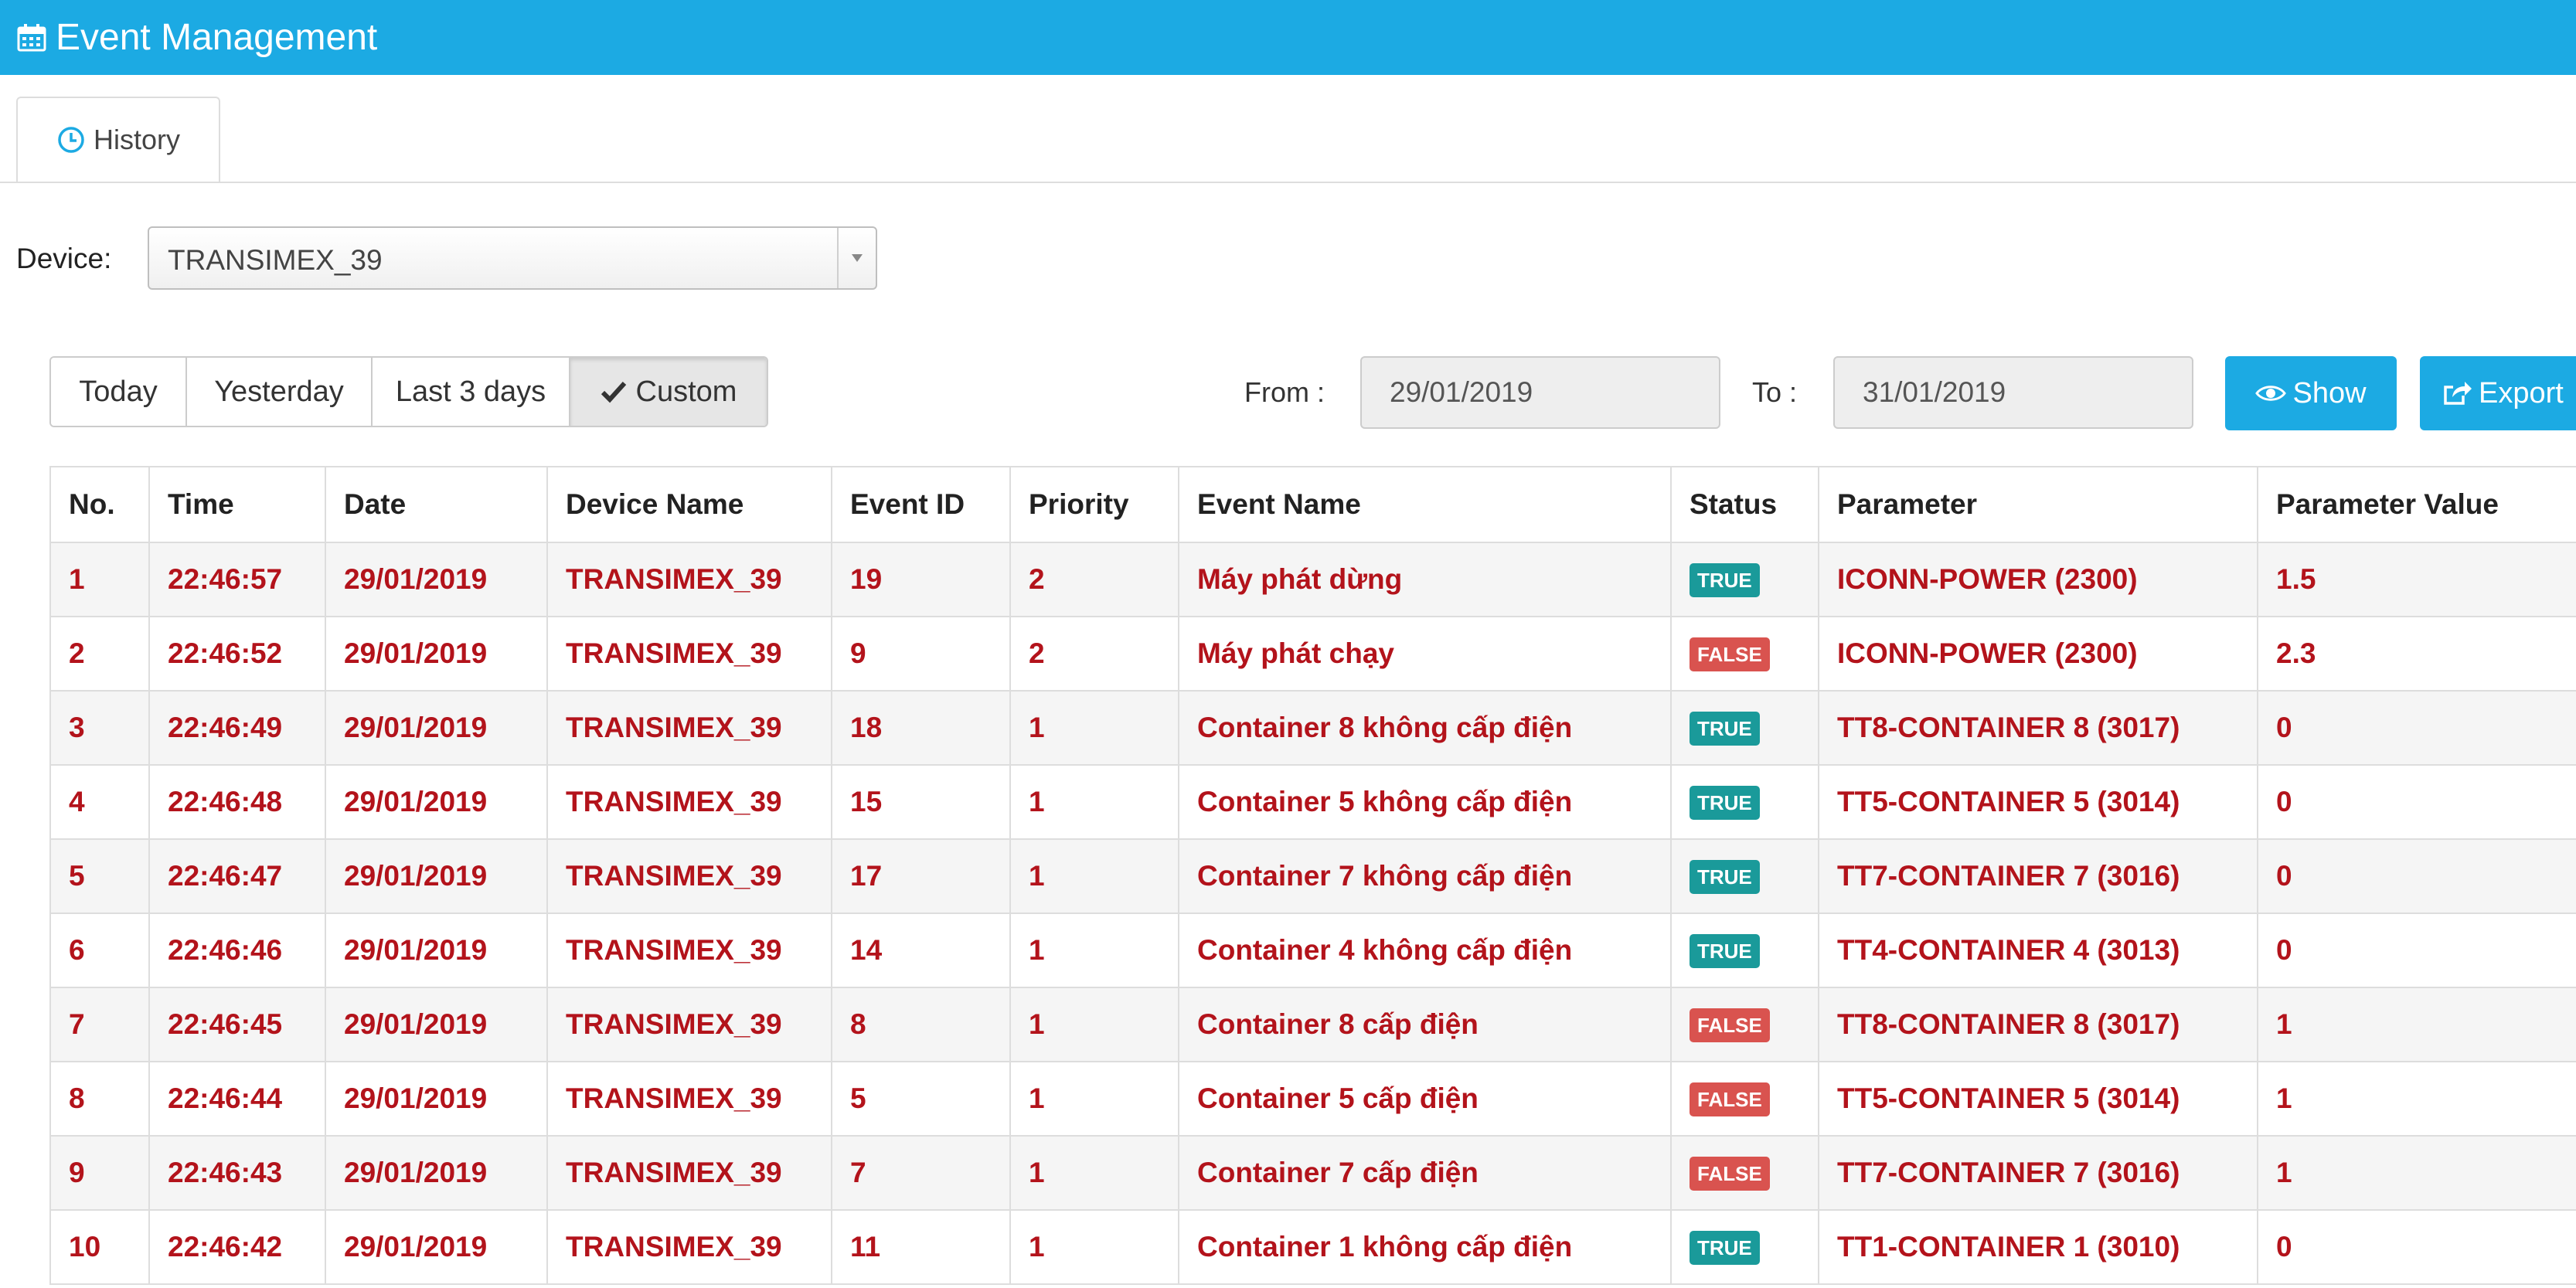  I want to click on column-header: Event ID, so click(921, 504).